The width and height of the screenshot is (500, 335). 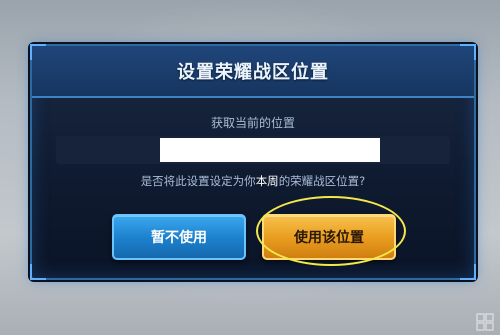 What do you see at coordinates (485, 322) in the screenshot?
I see `watermark-icon` at bounding box center [485, 322].